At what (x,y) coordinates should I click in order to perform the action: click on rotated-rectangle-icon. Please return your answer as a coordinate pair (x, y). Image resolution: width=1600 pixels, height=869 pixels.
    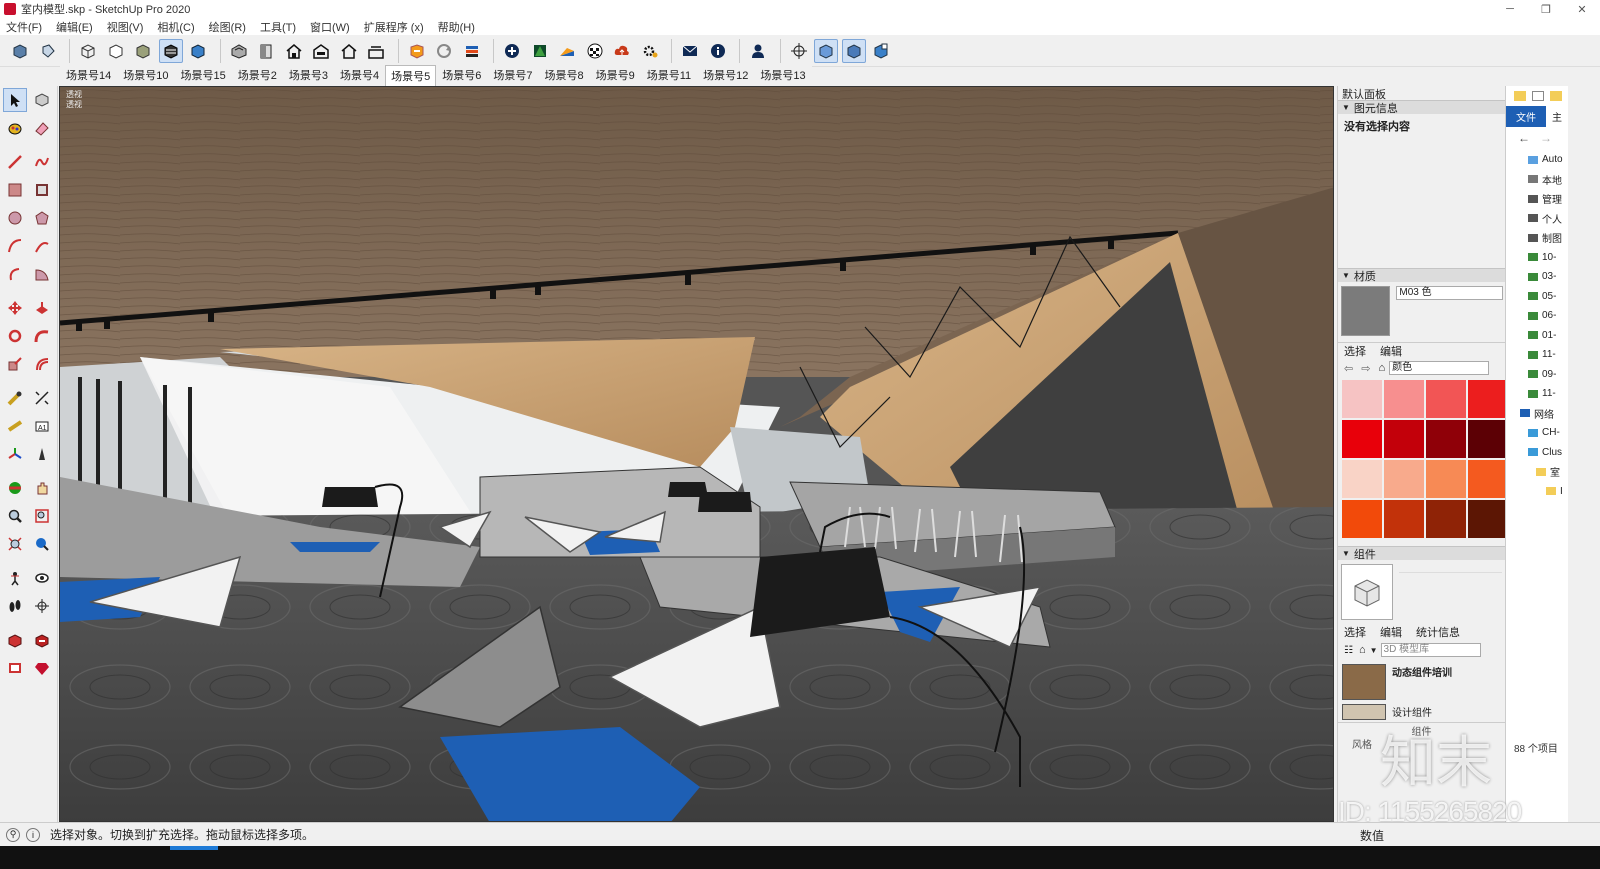
    Looking at the image, I should click on (42, 190).